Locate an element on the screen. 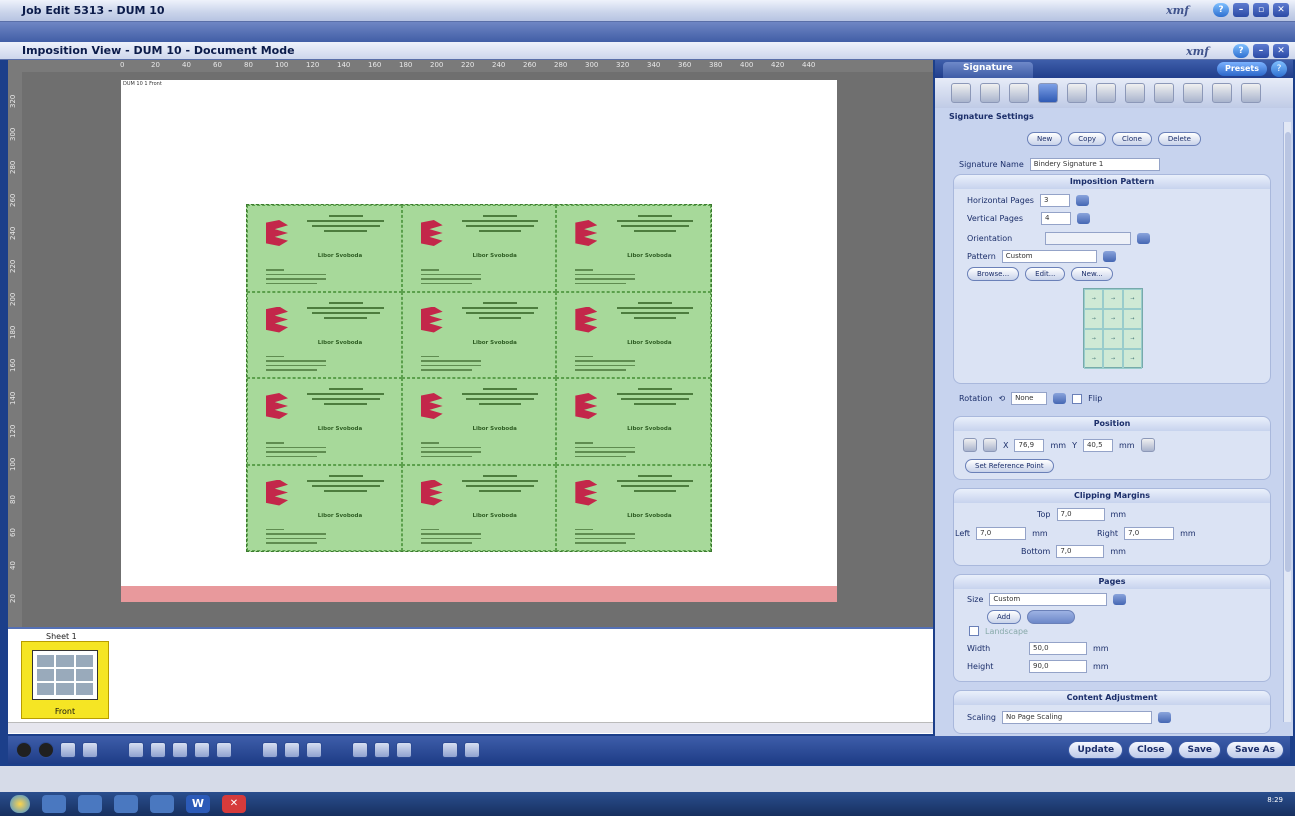 This screenshot has height=816, width=1295. delete-button: Delete is located at coordinates (1179, 139).